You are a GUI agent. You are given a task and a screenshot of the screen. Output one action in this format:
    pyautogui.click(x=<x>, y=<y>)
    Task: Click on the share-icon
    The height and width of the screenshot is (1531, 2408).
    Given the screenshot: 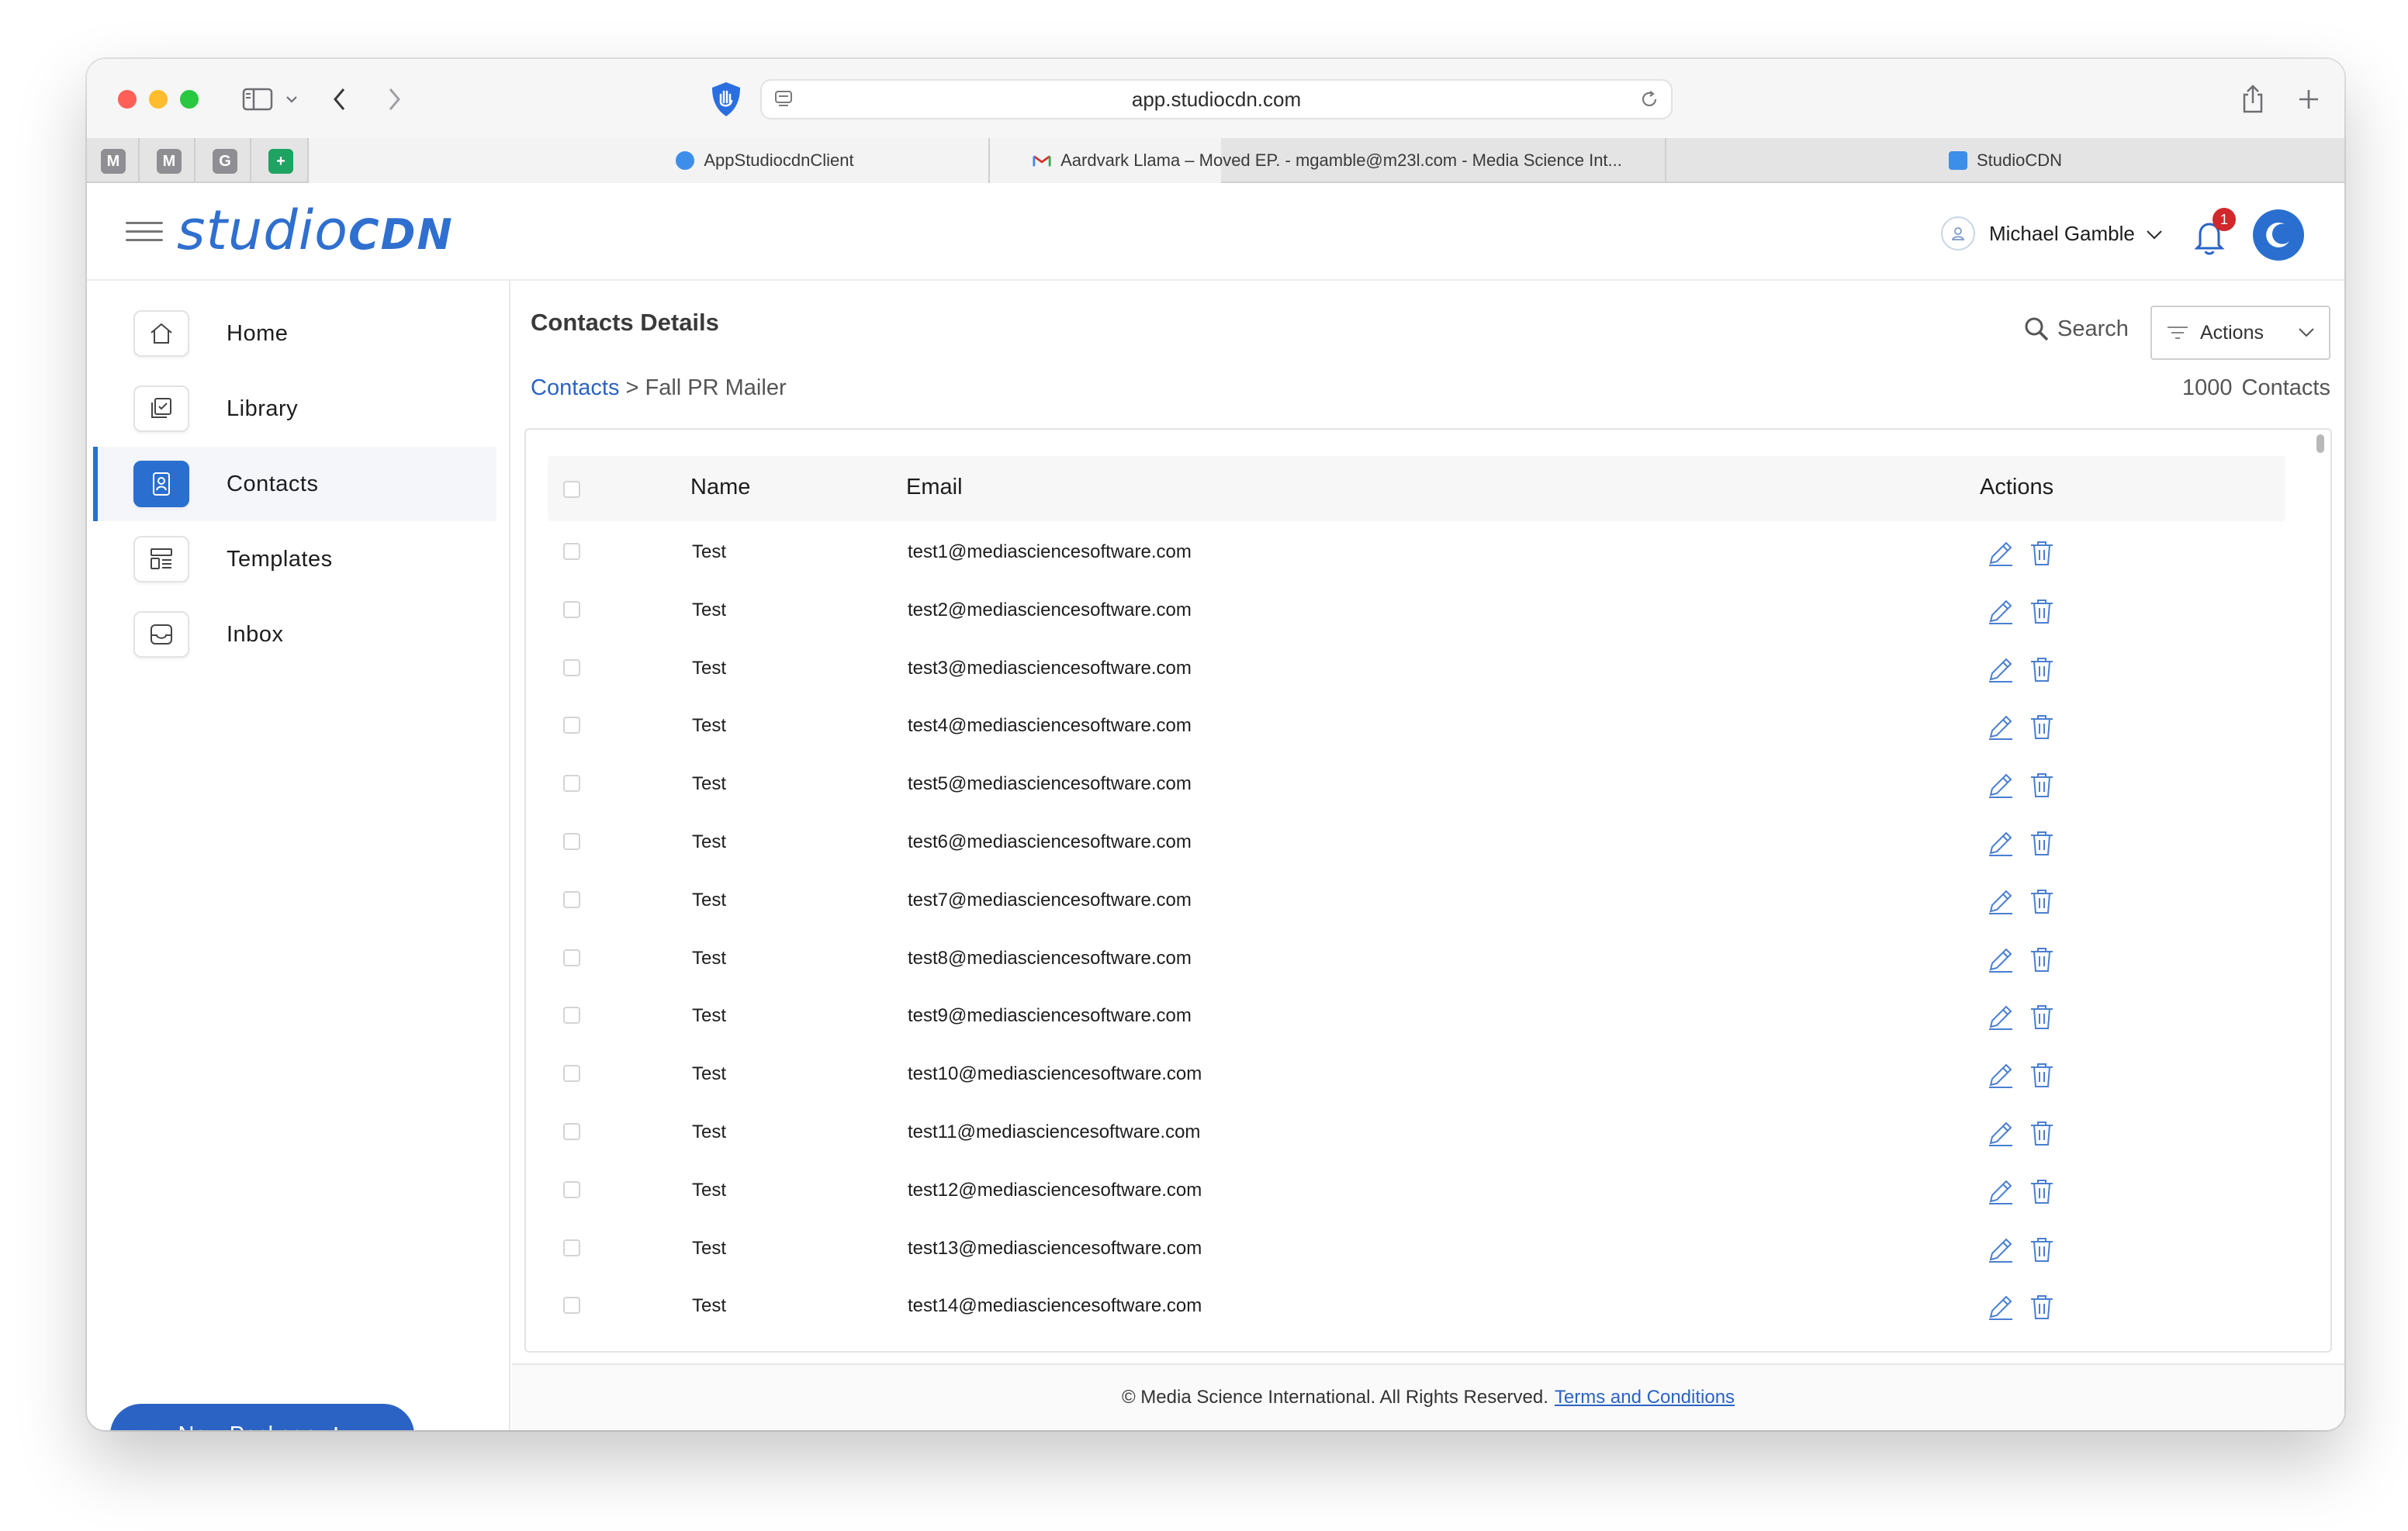 What is the action you would take?
    pyautogui.click(x=2253, y=99)
    